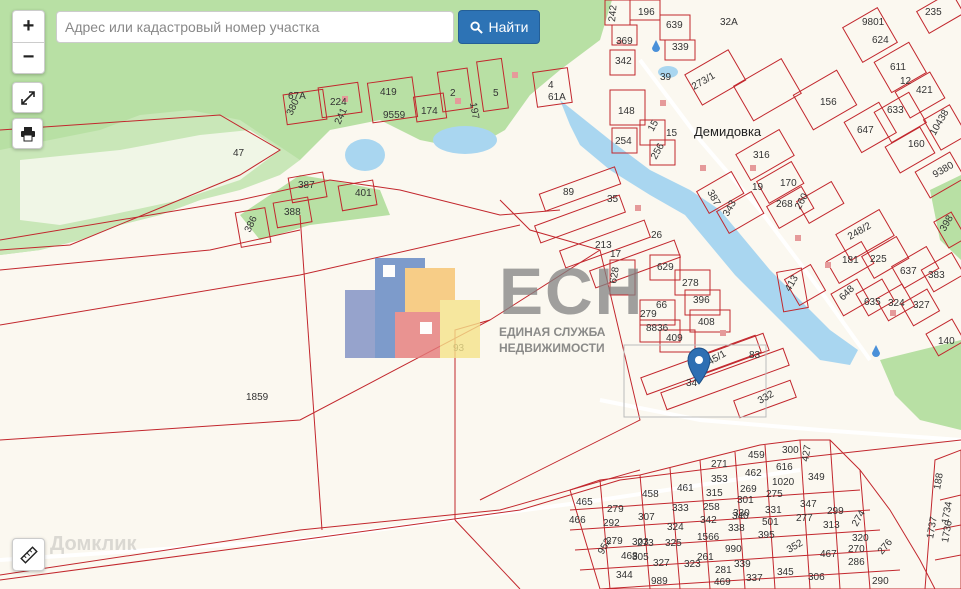 This screenshot has width=961, height=589. What do you see at coordinates (552, 348) in the screenshot?
I see `logo-line2: НЕДВИЖИМОСТИ` at bounding box center [552, 348].